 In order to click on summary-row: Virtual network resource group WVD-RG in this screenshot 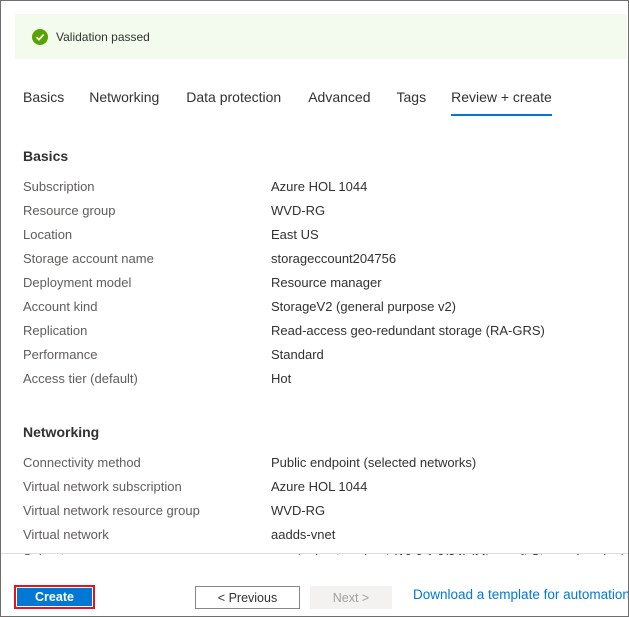, I will do `click(325, 511)`.